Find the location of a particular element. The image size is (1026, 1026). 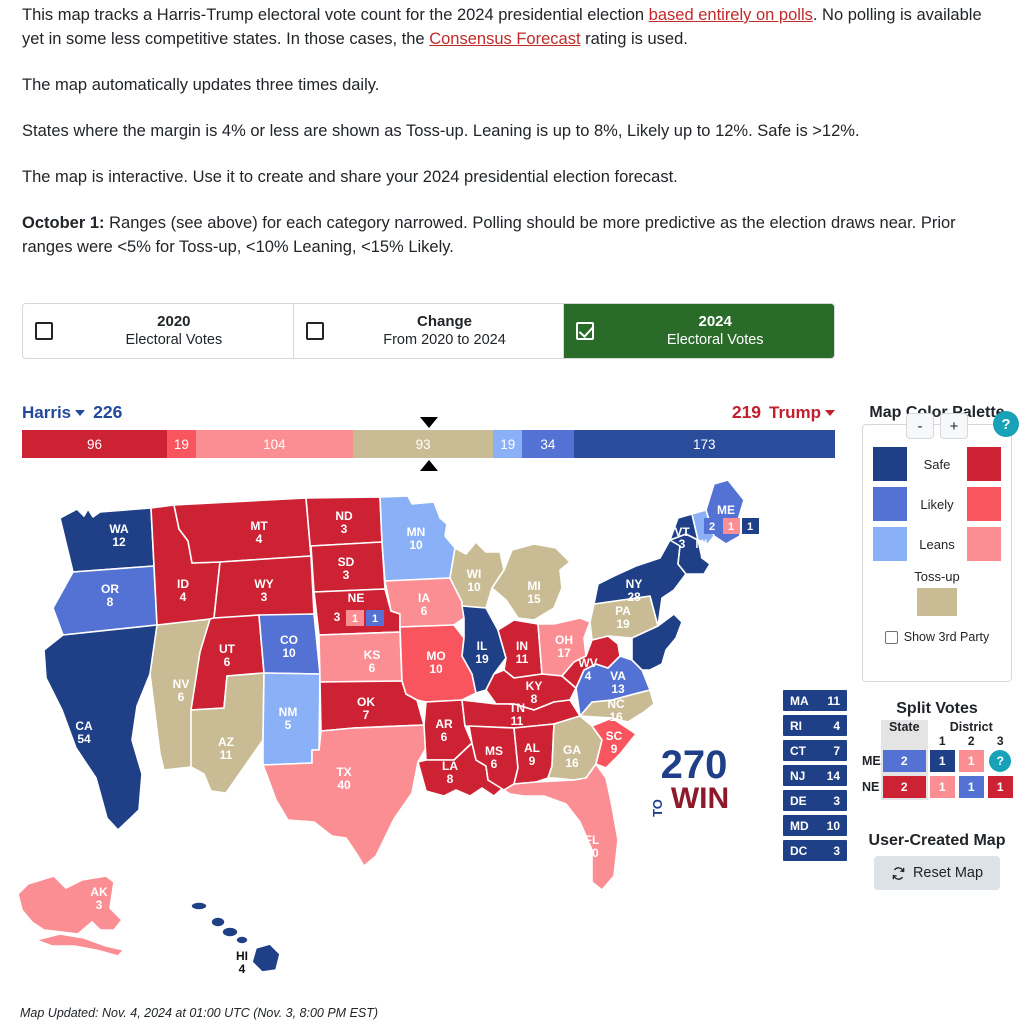

palette-row-tossup: Toss-up is located at coordinates (937, 592).